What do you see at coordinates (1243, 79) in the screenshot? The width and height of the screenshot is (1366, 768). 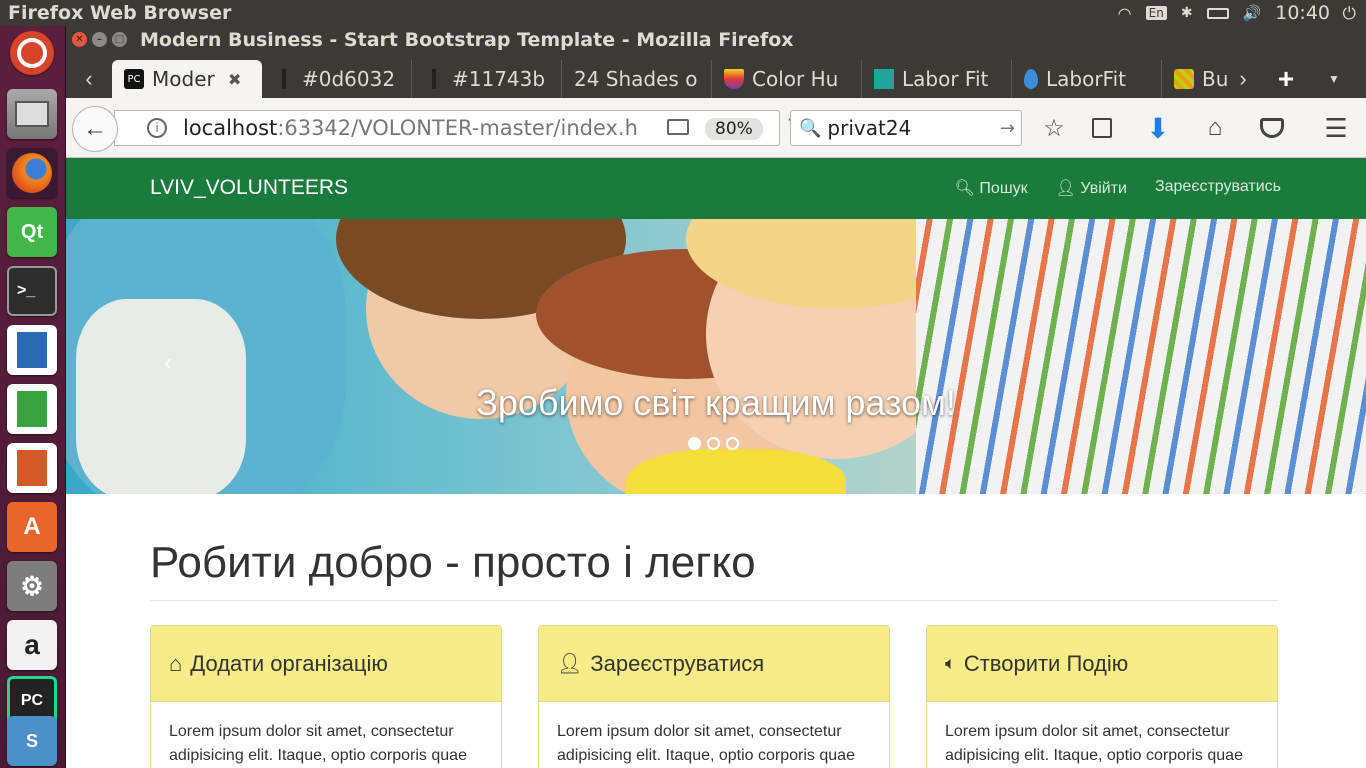 I see `tab-scroll-right-icon: ›` at bounding box center [1243, 79].